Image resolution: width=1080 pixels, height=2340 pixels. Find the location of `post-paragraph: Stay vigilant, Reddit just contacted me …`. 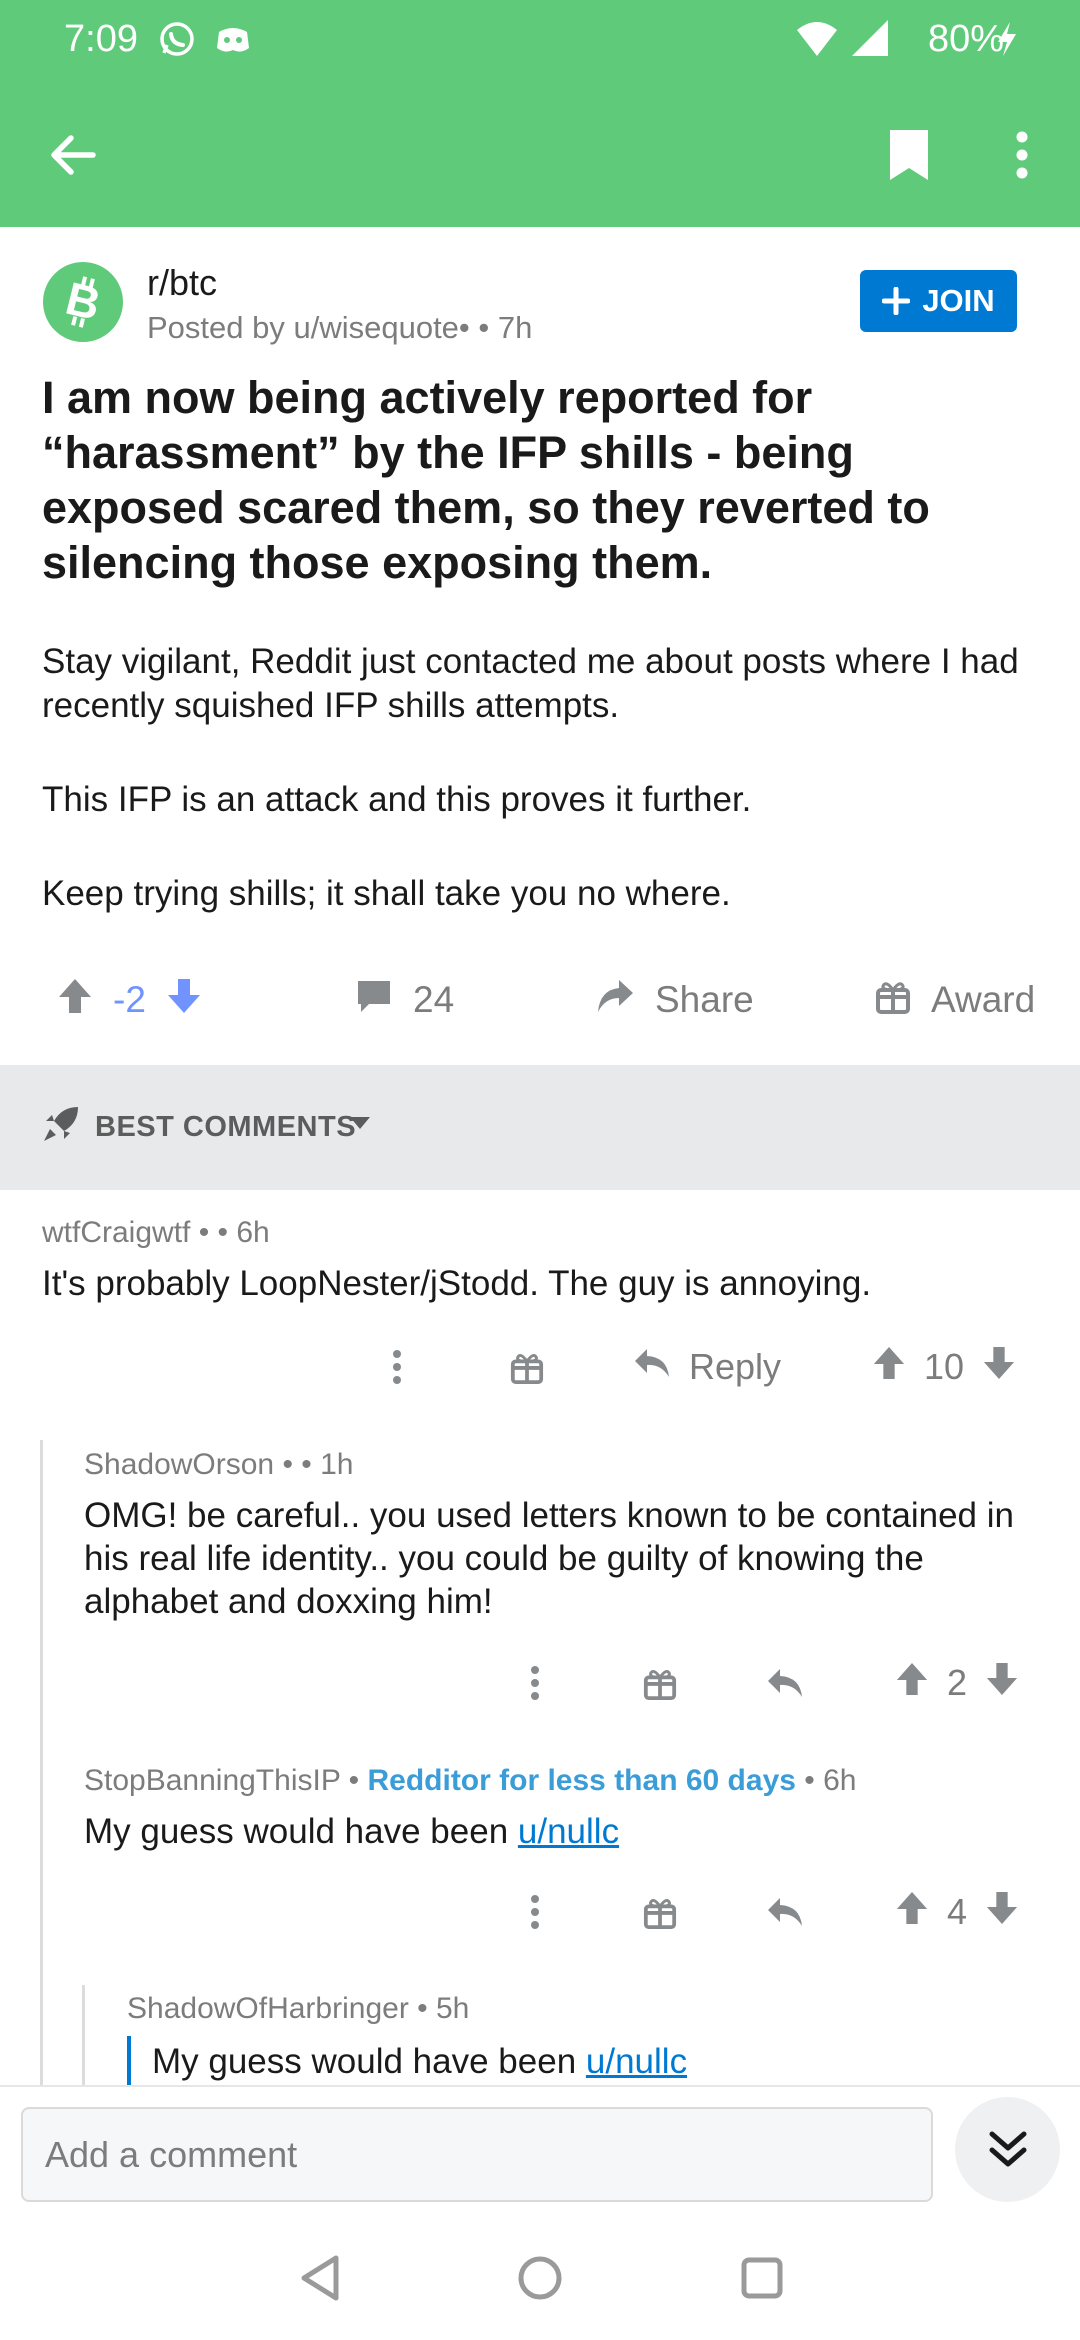

post-paragraph: Stay vigilant, Reddit just contacted me … is located at coordinates (530, 683).